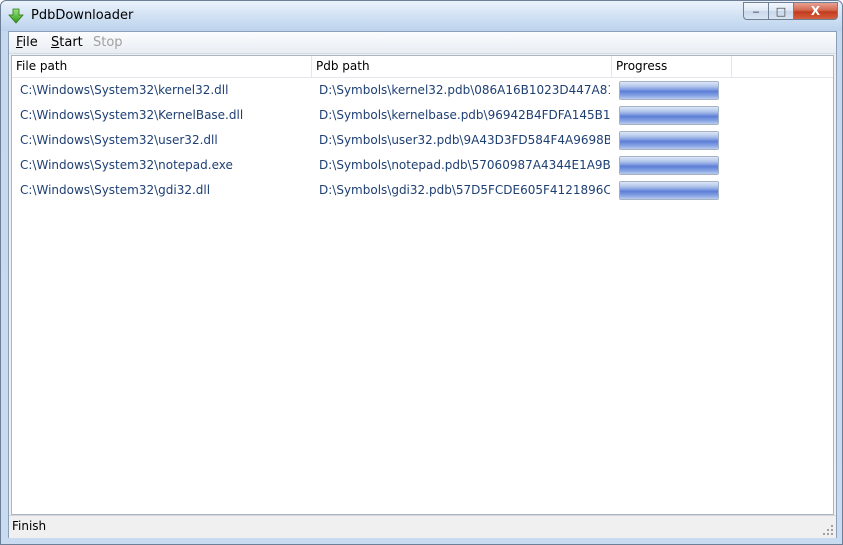  I want to click on close-icon: X, so click(815, 11).